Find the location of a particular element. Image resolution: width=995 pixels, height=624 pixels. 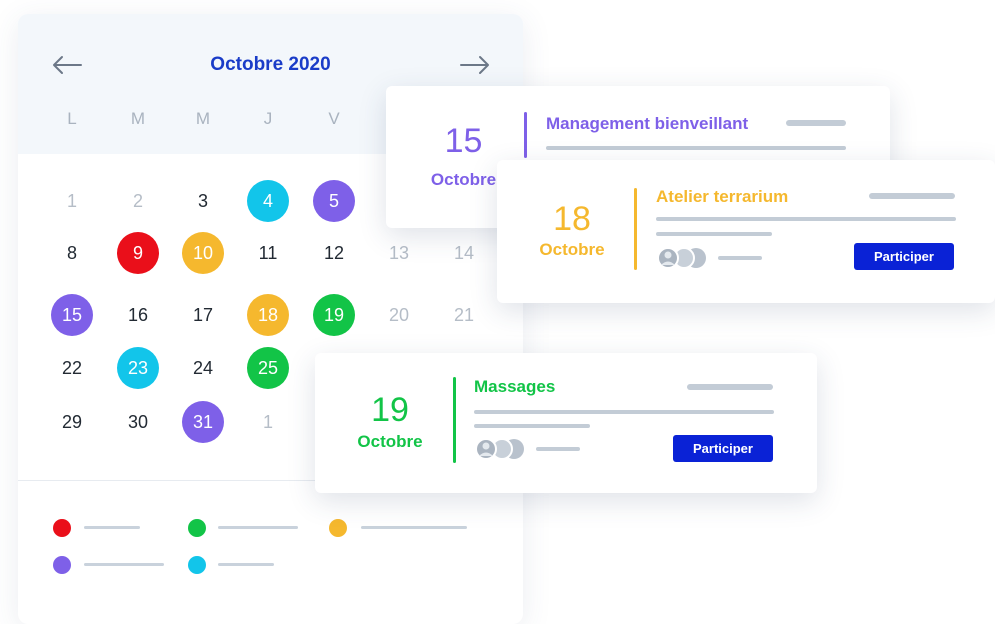

calendar-day: 4 is located at coordinates (268, 201).